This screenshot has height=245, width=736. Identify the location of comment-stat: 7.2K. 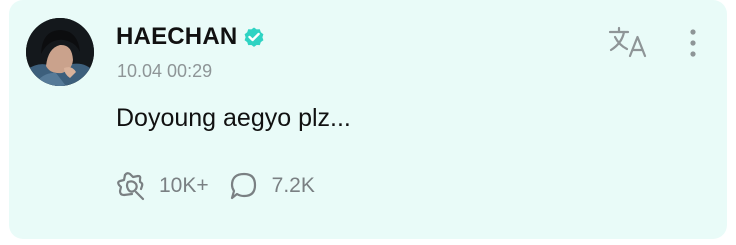
(271, 186).